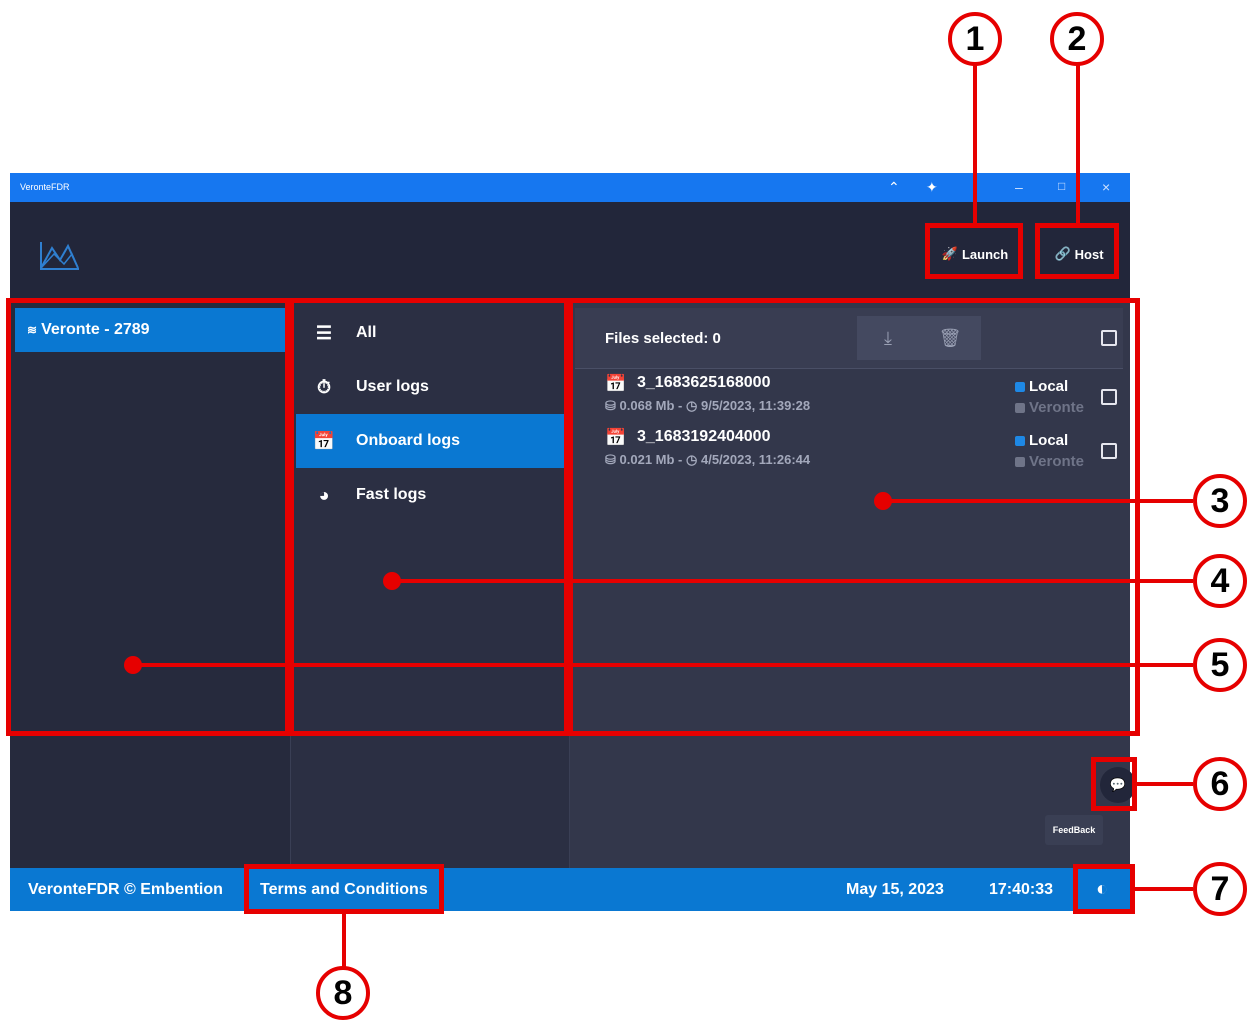  I want to click on copyright-text: VeronteFDR © Embention, so click(125, 889).